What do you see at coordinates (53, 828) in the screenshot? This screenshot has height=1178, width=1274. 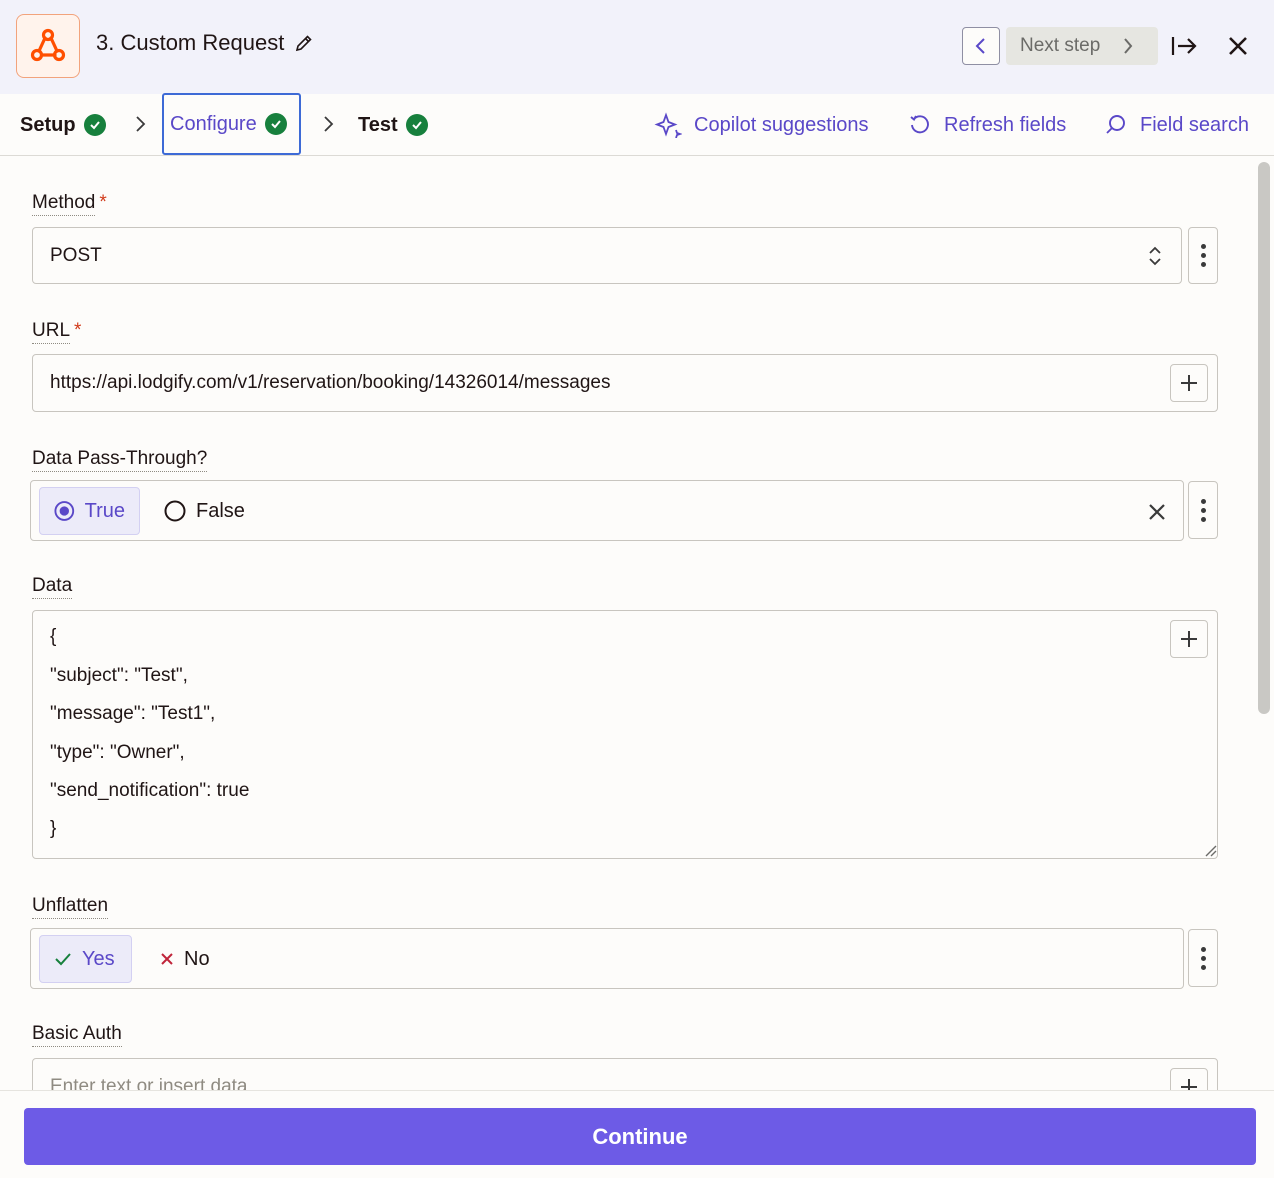 I see `data-line: }` at bounding box center [53, 828].